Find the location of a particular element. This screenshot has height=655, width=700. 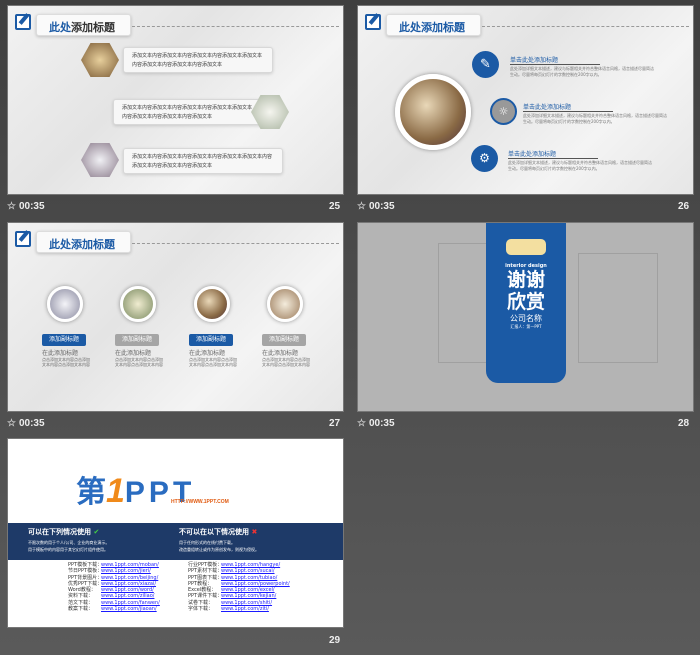

title-rest: 添加标题 is located at coordinates (93, 27).